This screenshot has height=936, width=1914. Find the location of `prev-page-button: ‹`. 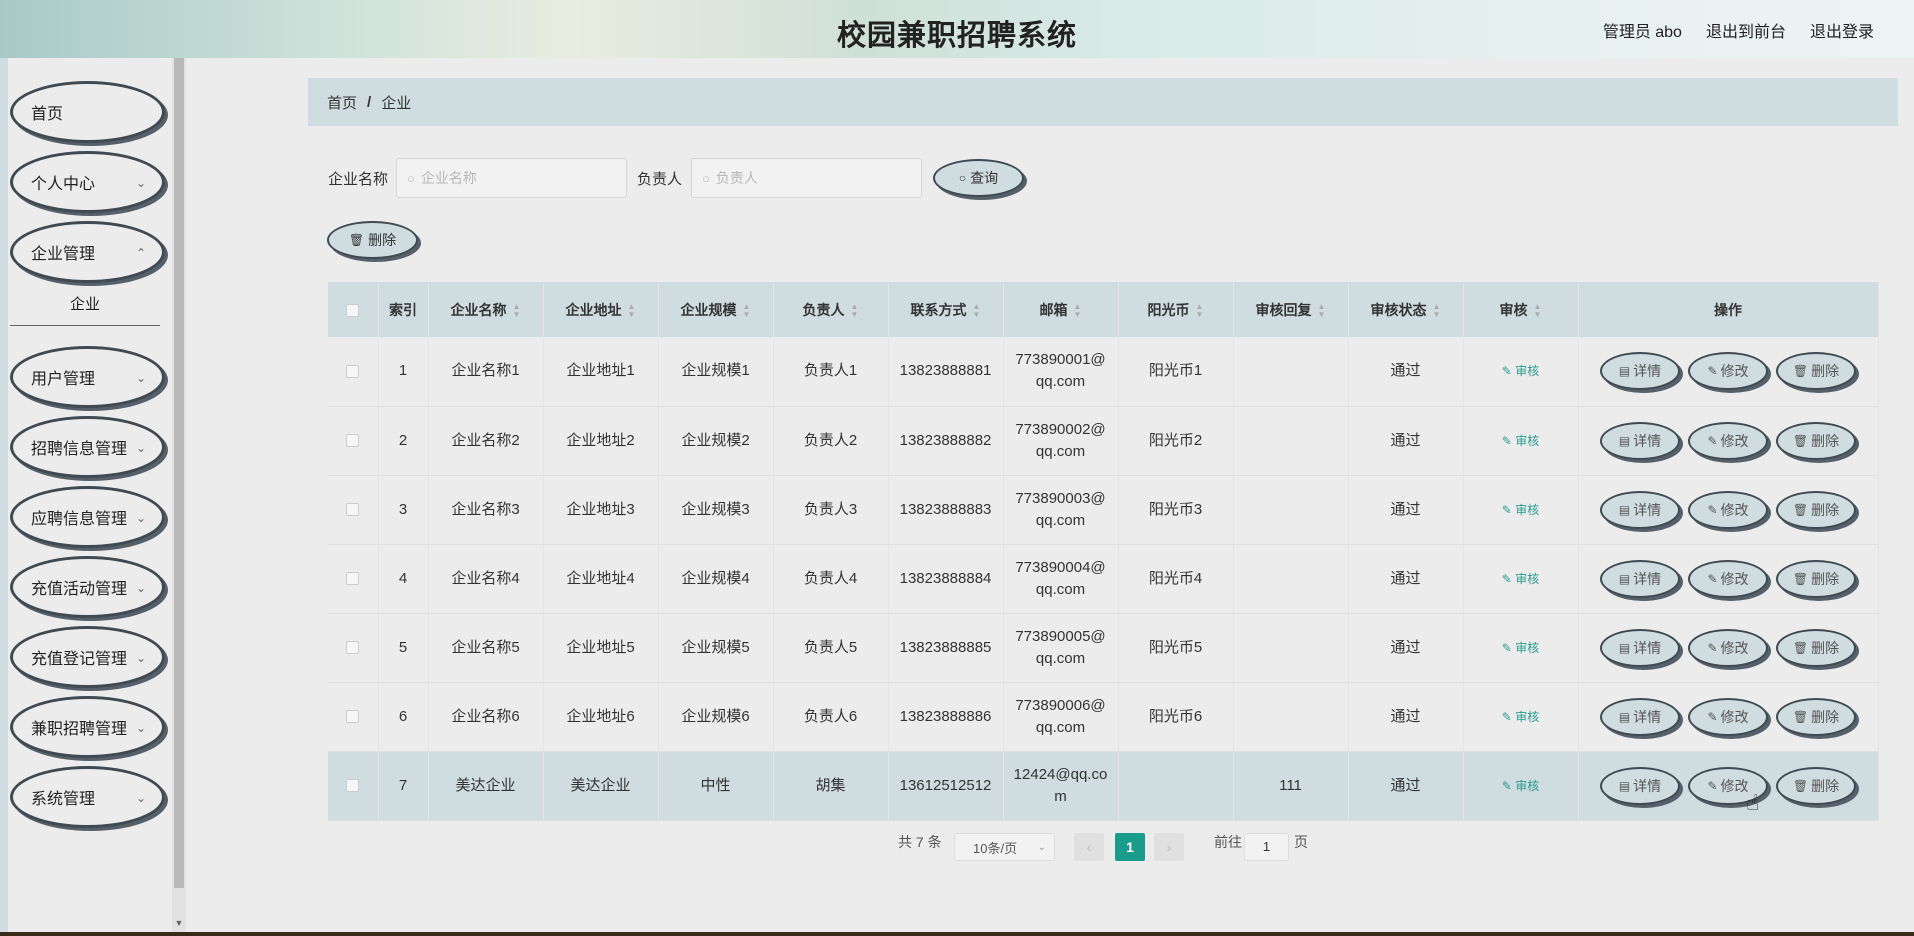

prev-page-button: ‹ is located at coordinates (1089, 847).